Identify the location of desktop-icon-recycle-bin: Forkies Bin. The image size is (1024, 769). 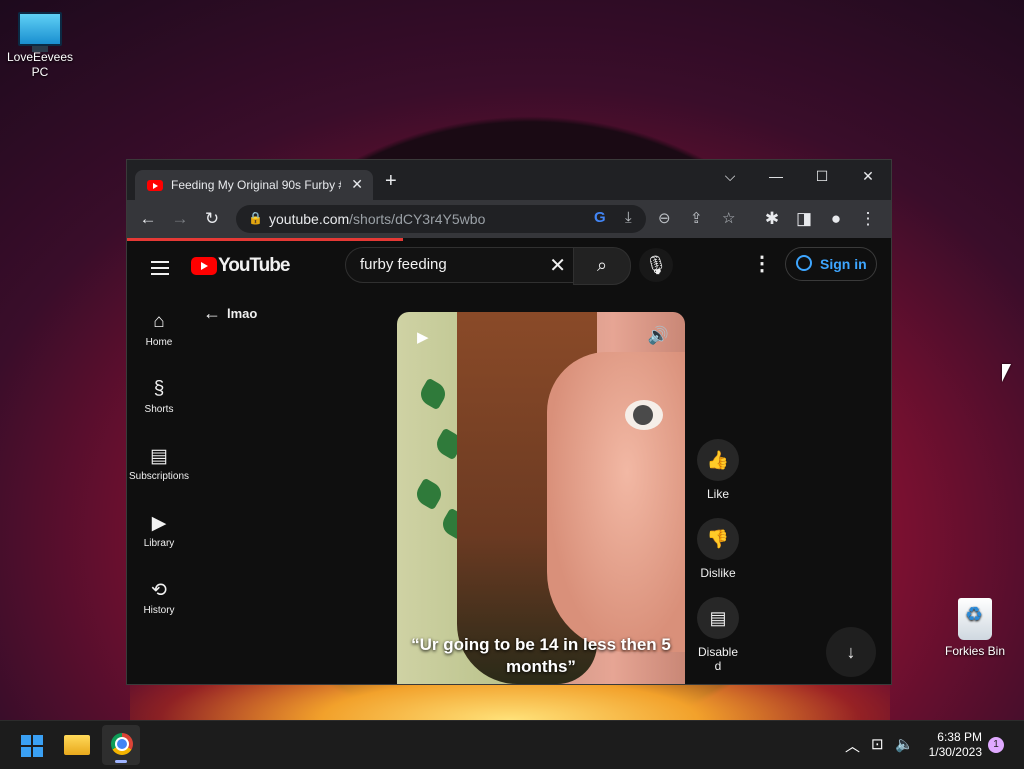
(975, 628).